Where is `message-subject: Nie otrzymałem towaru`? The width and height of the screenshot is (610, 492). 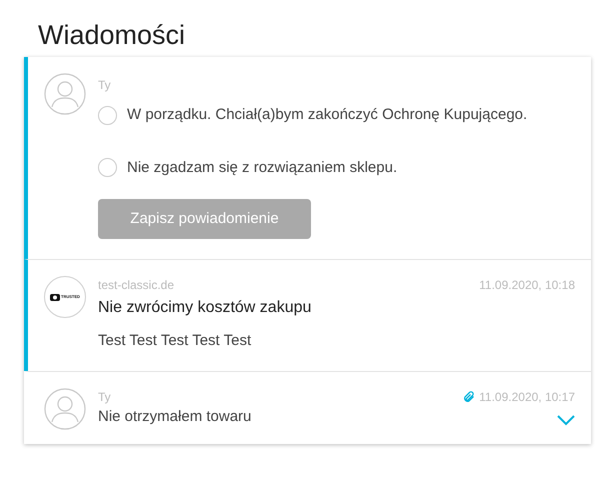
message-subject: Nie otrzymałem towaru is located at coordinates (175, 416).